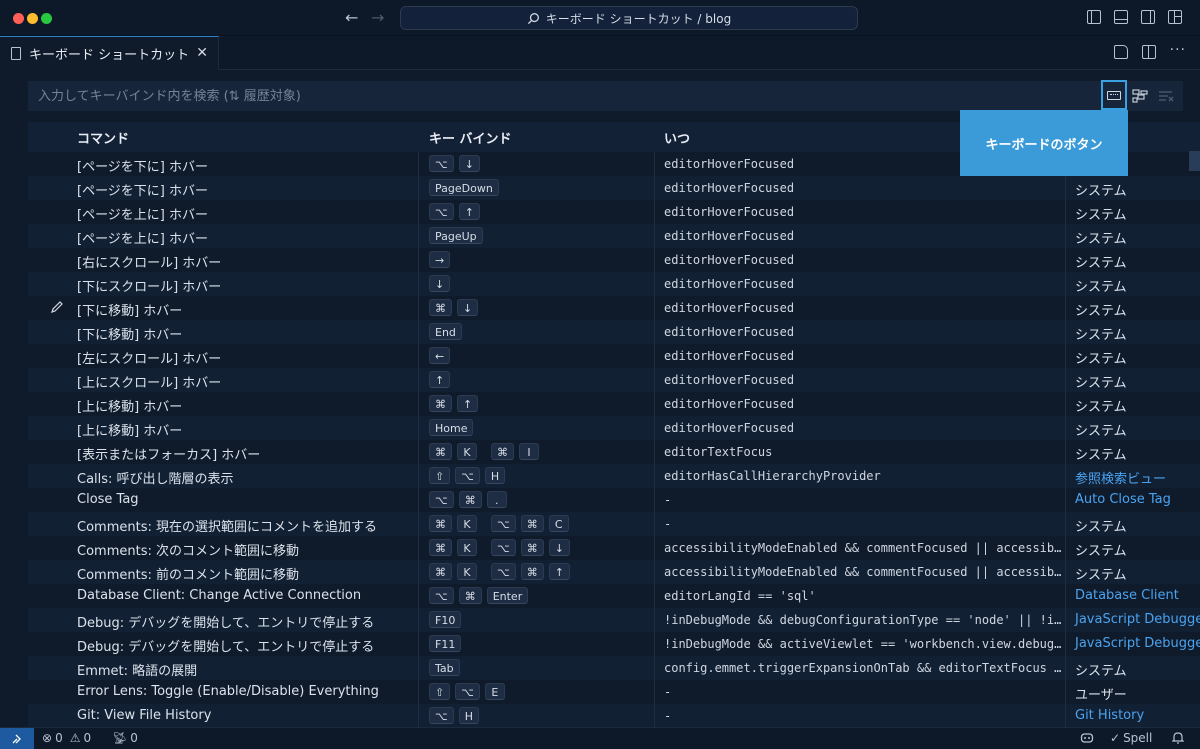  Describe the element at coordinates (484, 547) in the screenshot. I see `chord-separator` at that location.